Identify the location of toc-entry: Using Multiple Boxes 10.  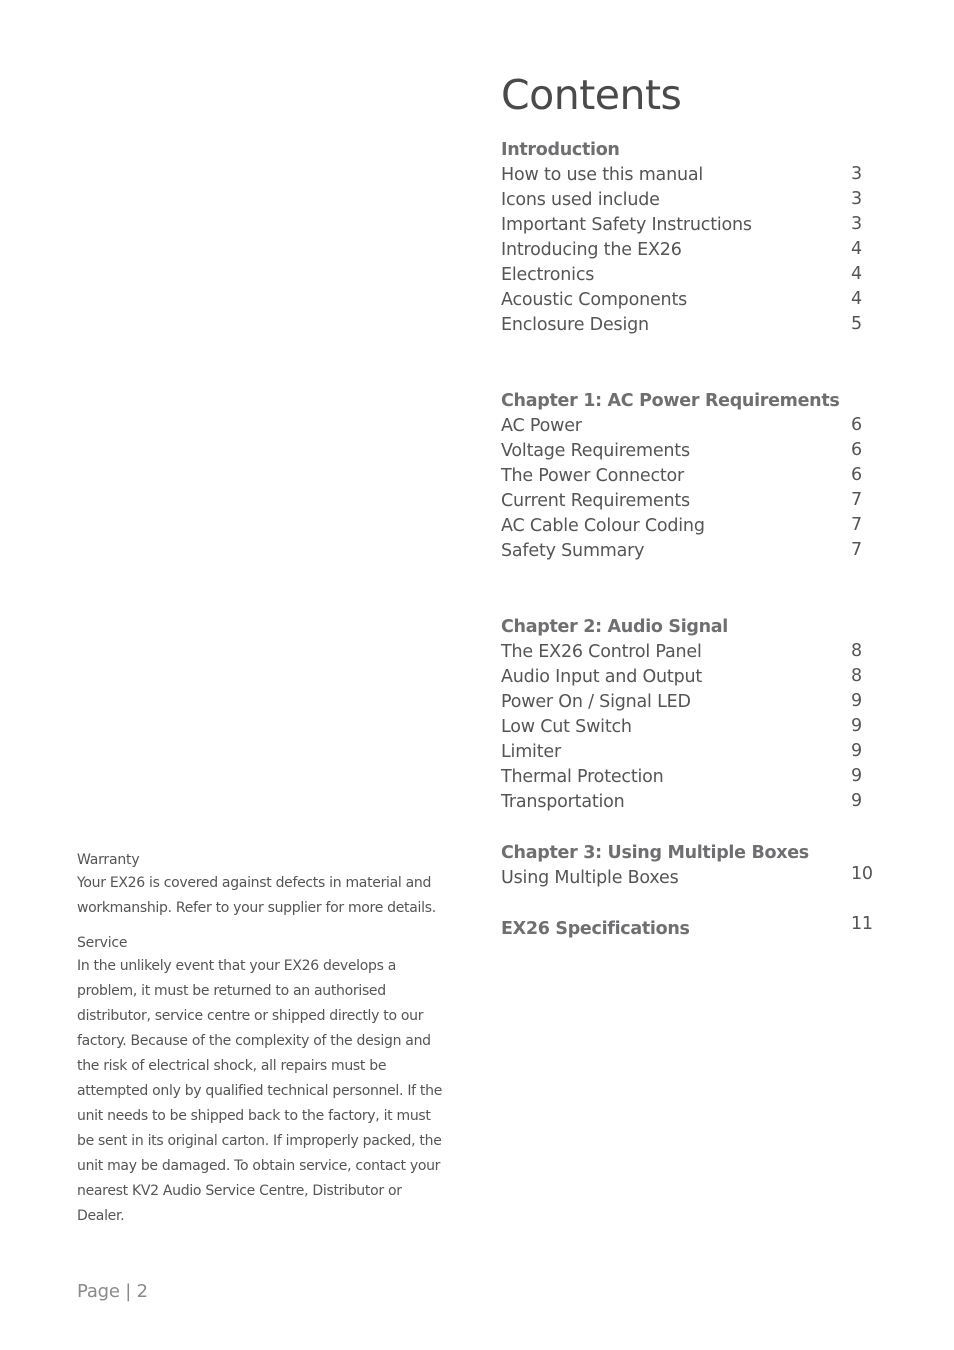
(687, 877).